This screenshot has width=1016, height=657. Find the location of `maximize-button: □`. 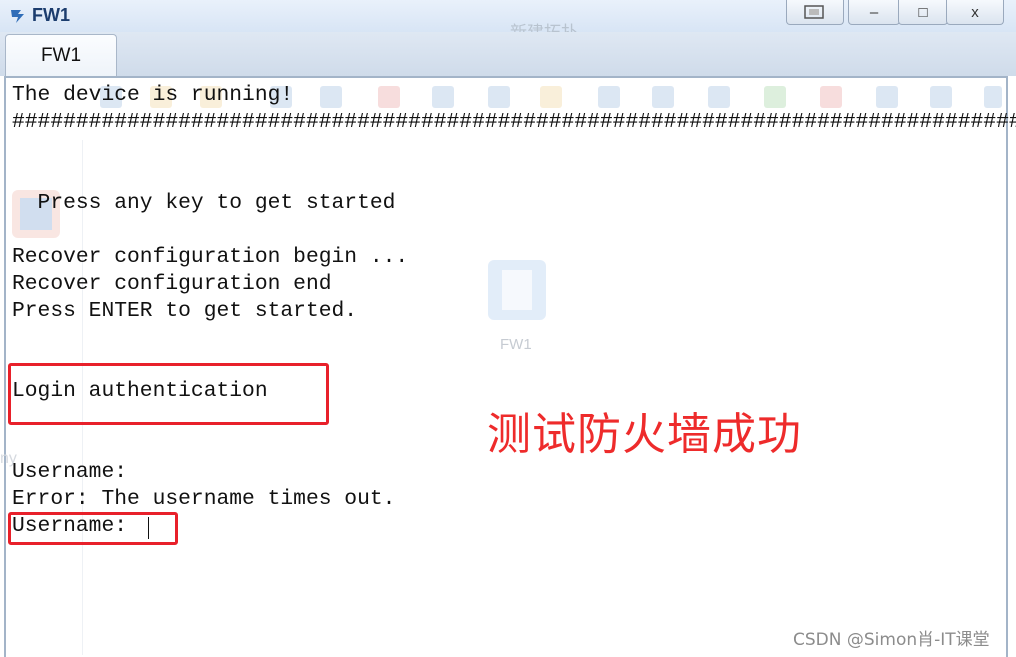

maximize-button: □ is located at coordinates (923, 12).